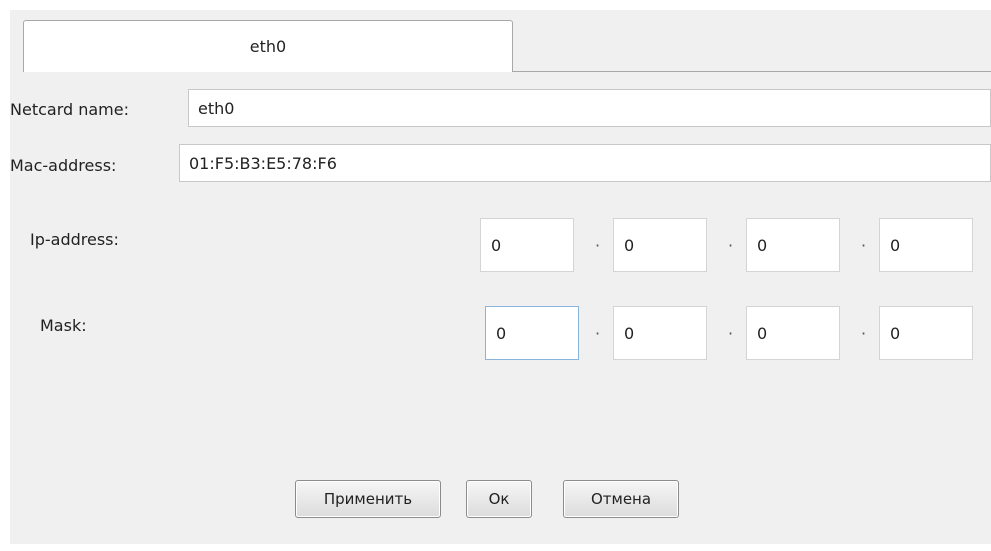  I want to click on ip-octet-3: 0, so click(793, 245).